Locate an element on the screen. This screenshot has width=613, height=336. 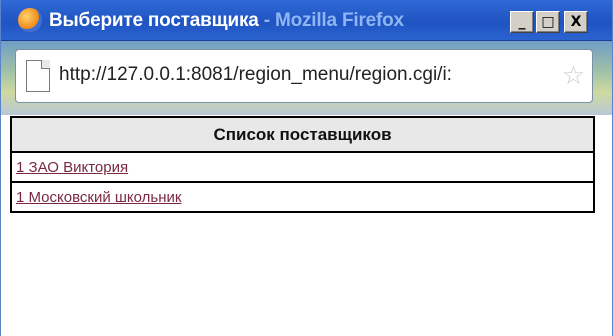
window-title-app: Mozilla Firefox is located at coordinates (339, 20).